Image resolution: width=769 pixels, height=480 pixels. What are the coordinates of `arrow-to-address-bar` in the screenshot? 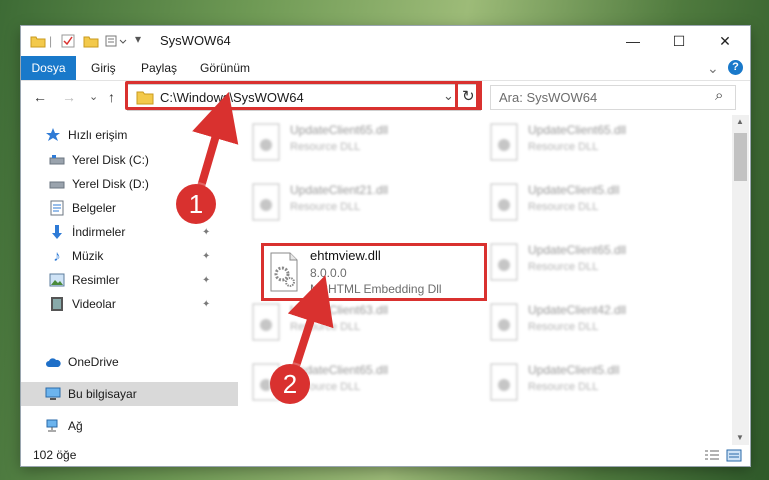 It's located at (215, 141).